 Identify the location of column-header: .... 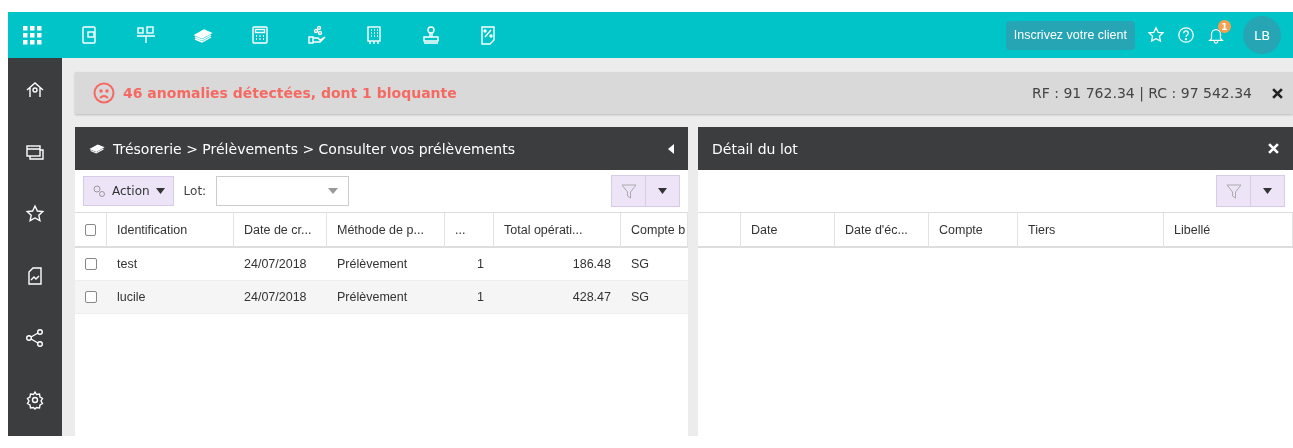
(469, 230).